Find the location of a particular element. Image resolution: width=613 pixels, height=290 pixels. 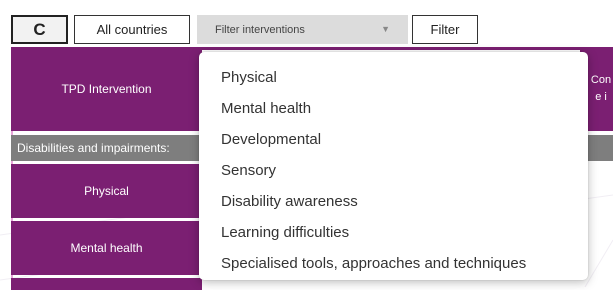

option-disability-awareness: Disability awareness is located at coordinates (393, 201).